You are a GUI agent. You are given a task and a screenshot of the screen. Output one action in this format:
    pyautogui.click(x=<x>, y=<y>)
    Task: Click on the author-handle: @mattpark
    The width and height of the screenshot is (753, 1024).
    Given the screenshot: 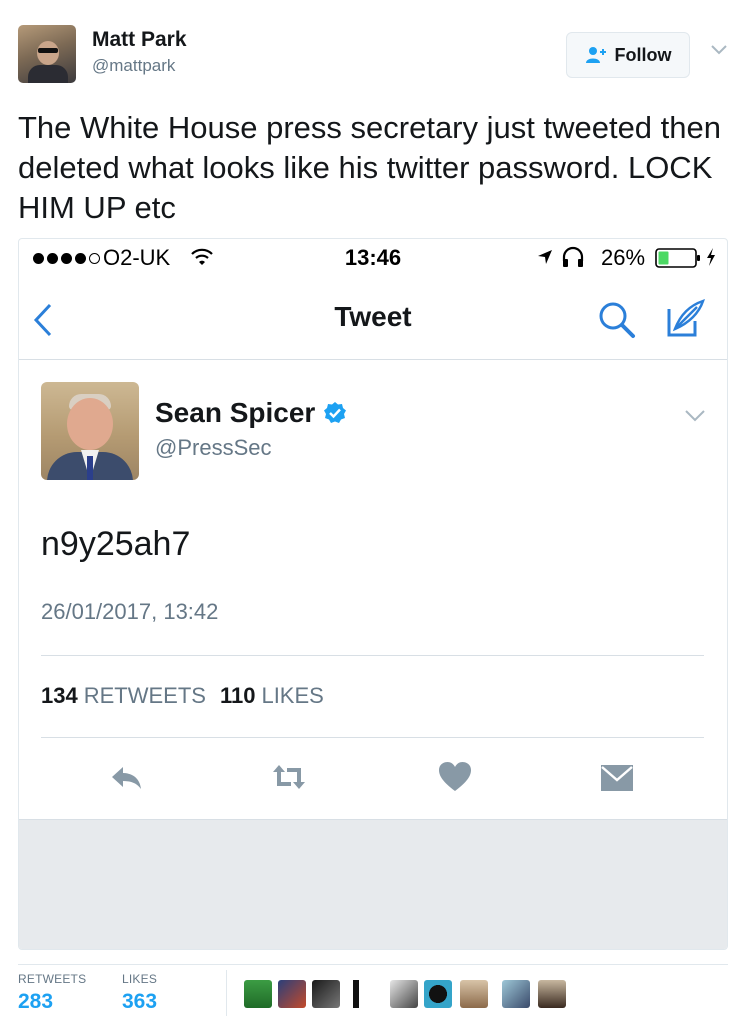 What is the action you would take?
    pyautogui.click(x=133, y=66)
    